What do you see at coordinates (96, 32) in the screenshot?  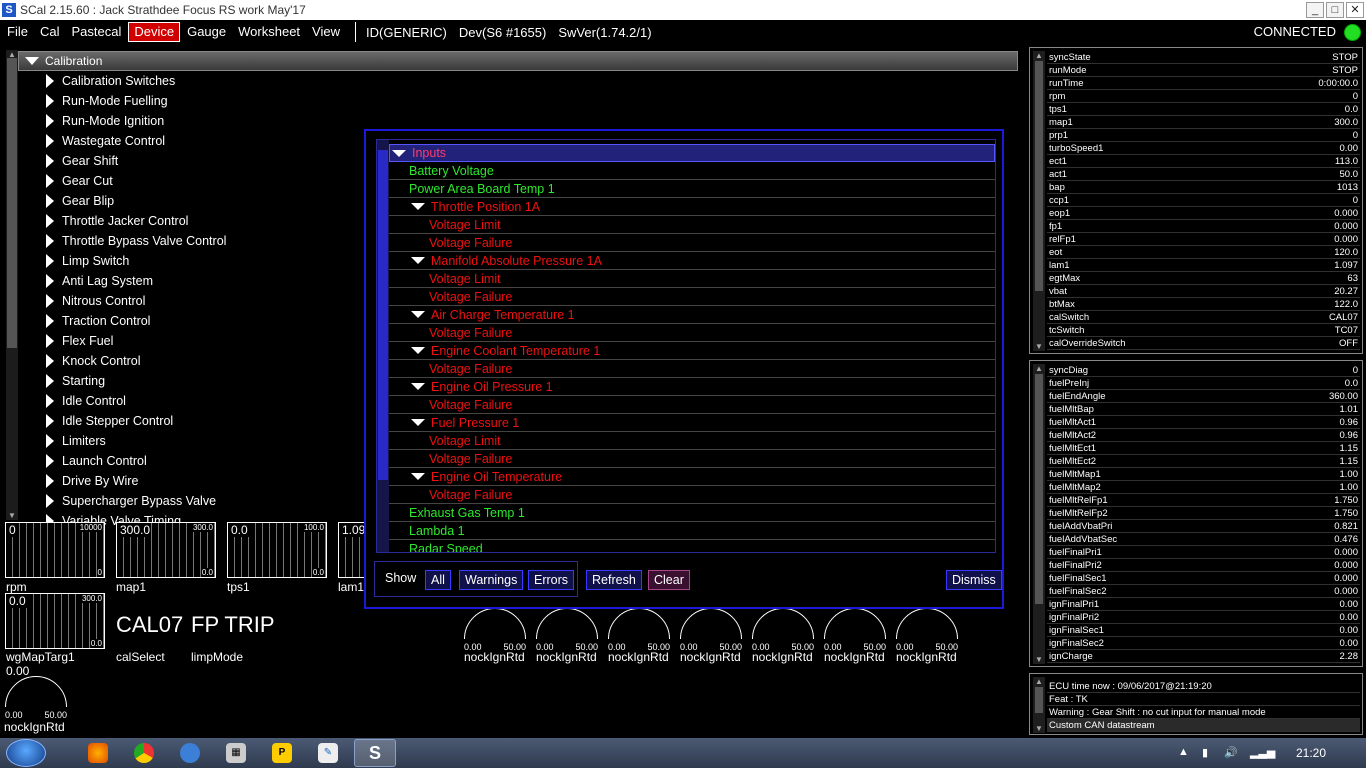 I see `menu-pastecal: Pastecal` at bounding box center [96, 32].